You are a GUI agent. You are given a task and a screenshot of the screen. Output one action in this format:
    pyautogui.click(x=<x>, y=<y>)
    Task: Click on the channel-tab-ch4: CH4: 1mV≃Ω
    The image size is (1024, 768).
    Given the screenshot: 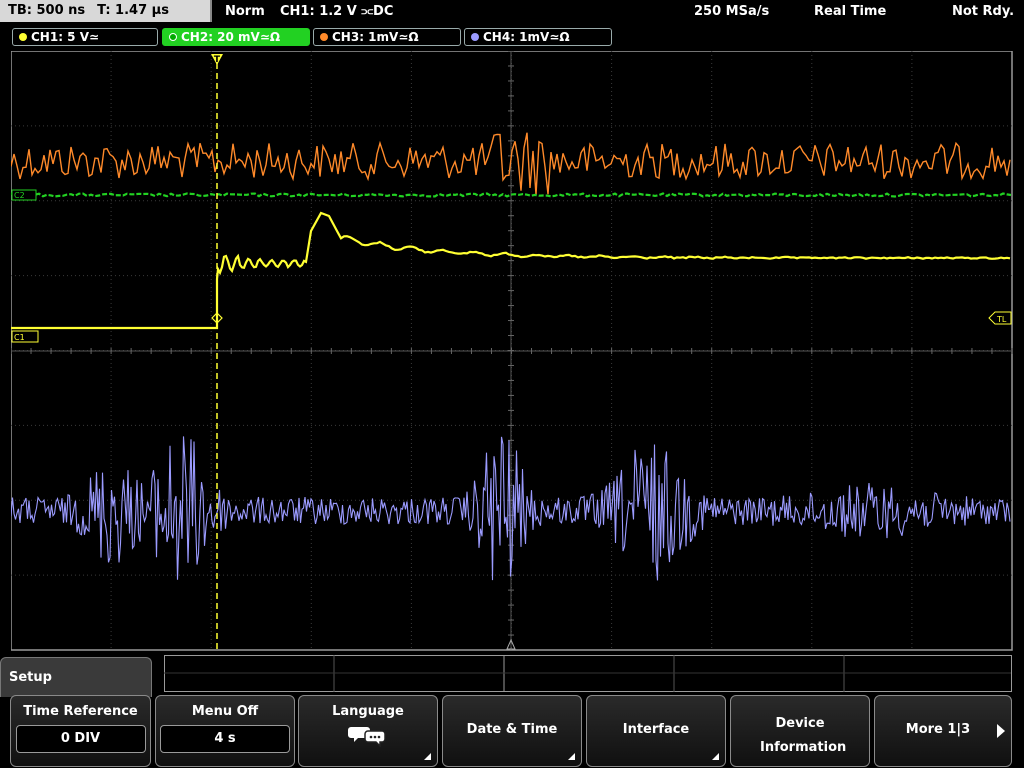 What is the action you would take?
    pyautogui.click(x=538, y=37)
    